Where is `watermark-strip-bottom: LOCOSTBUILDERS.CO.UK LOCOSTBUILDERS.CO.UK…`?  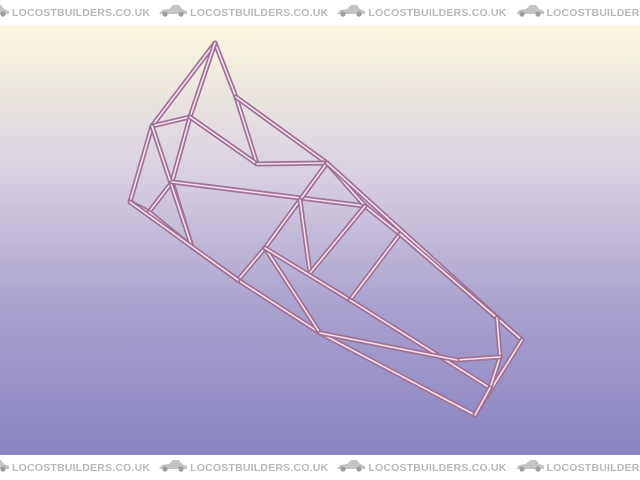 watermark-strip-bottom: LOCOSTBUILDERS.CO.UK LOCOSTBUILDERS.CO.UK… is located at coordinates (320, 467).